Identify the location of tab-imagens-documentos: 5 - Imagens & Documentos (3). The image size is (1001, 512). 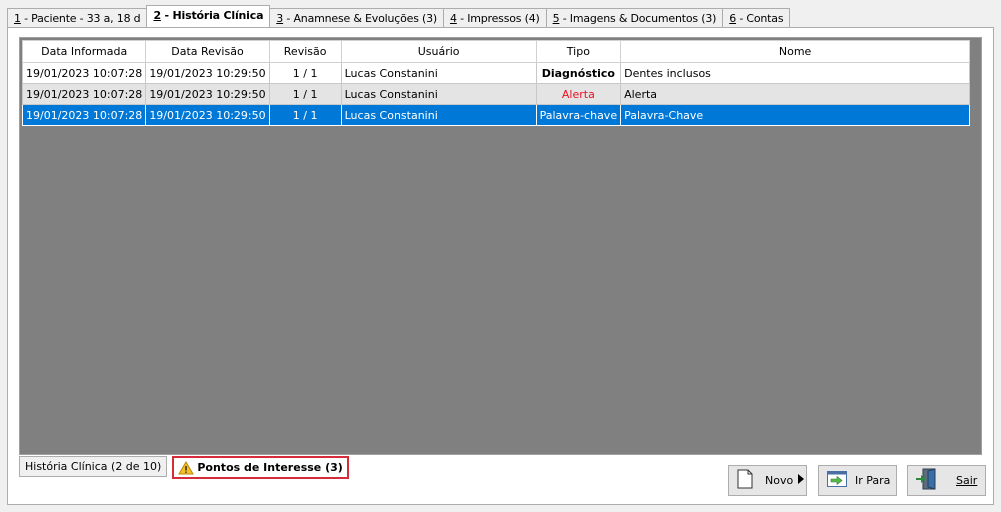
(634, 17).